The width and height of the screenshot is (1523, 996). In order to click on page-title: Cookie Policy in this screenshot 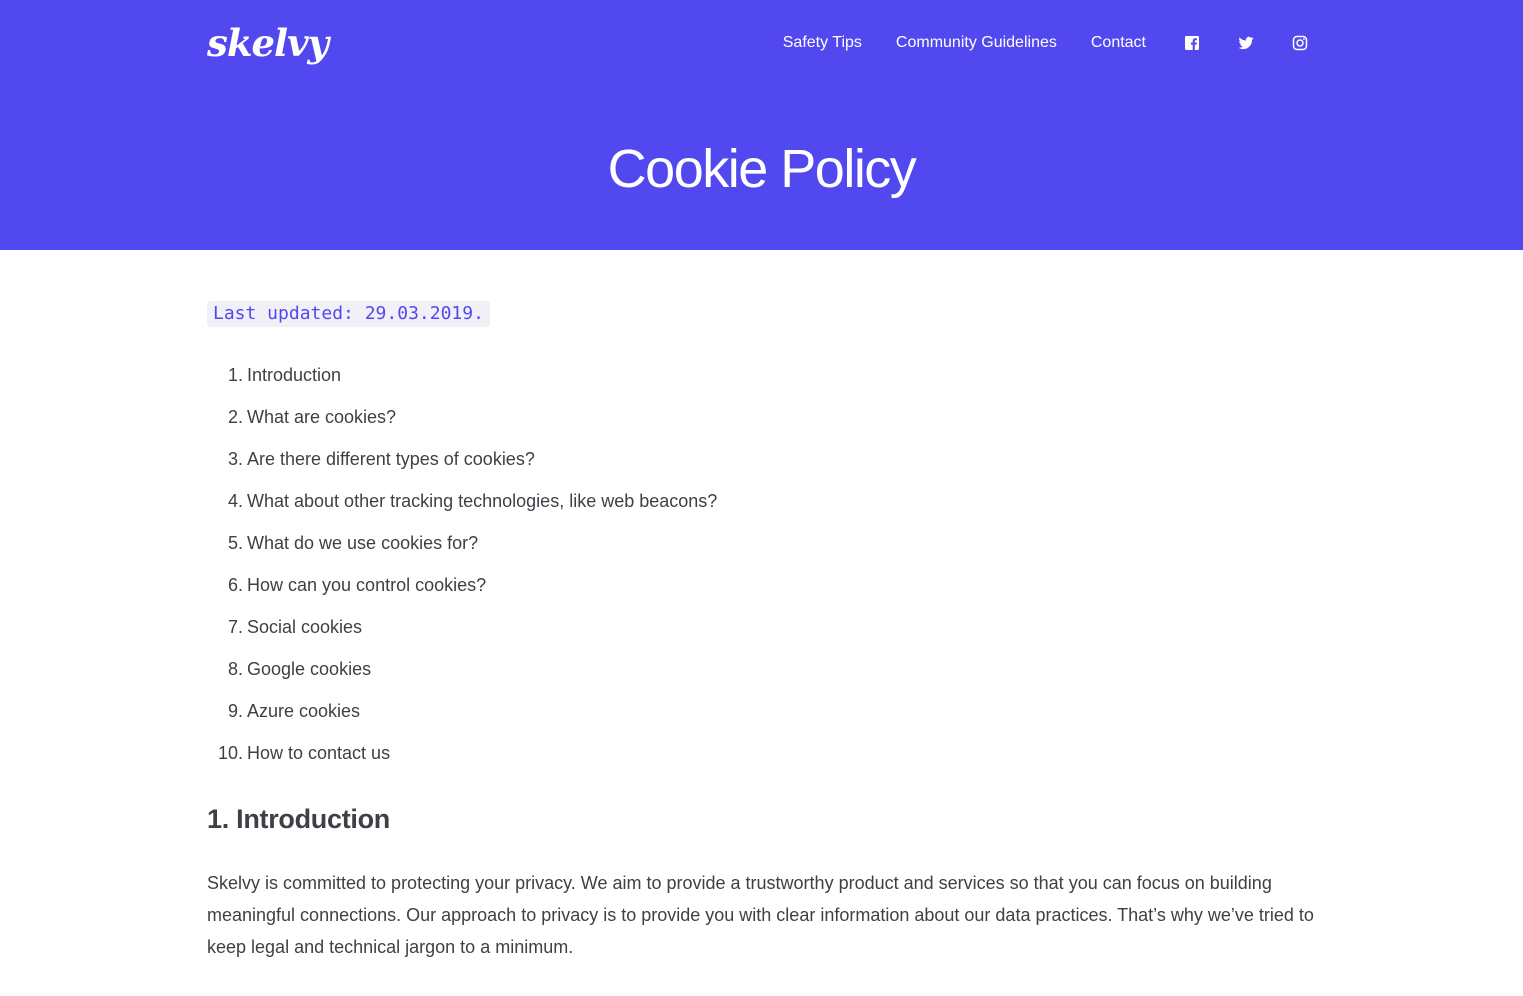, I will do `click(762, 169)`.